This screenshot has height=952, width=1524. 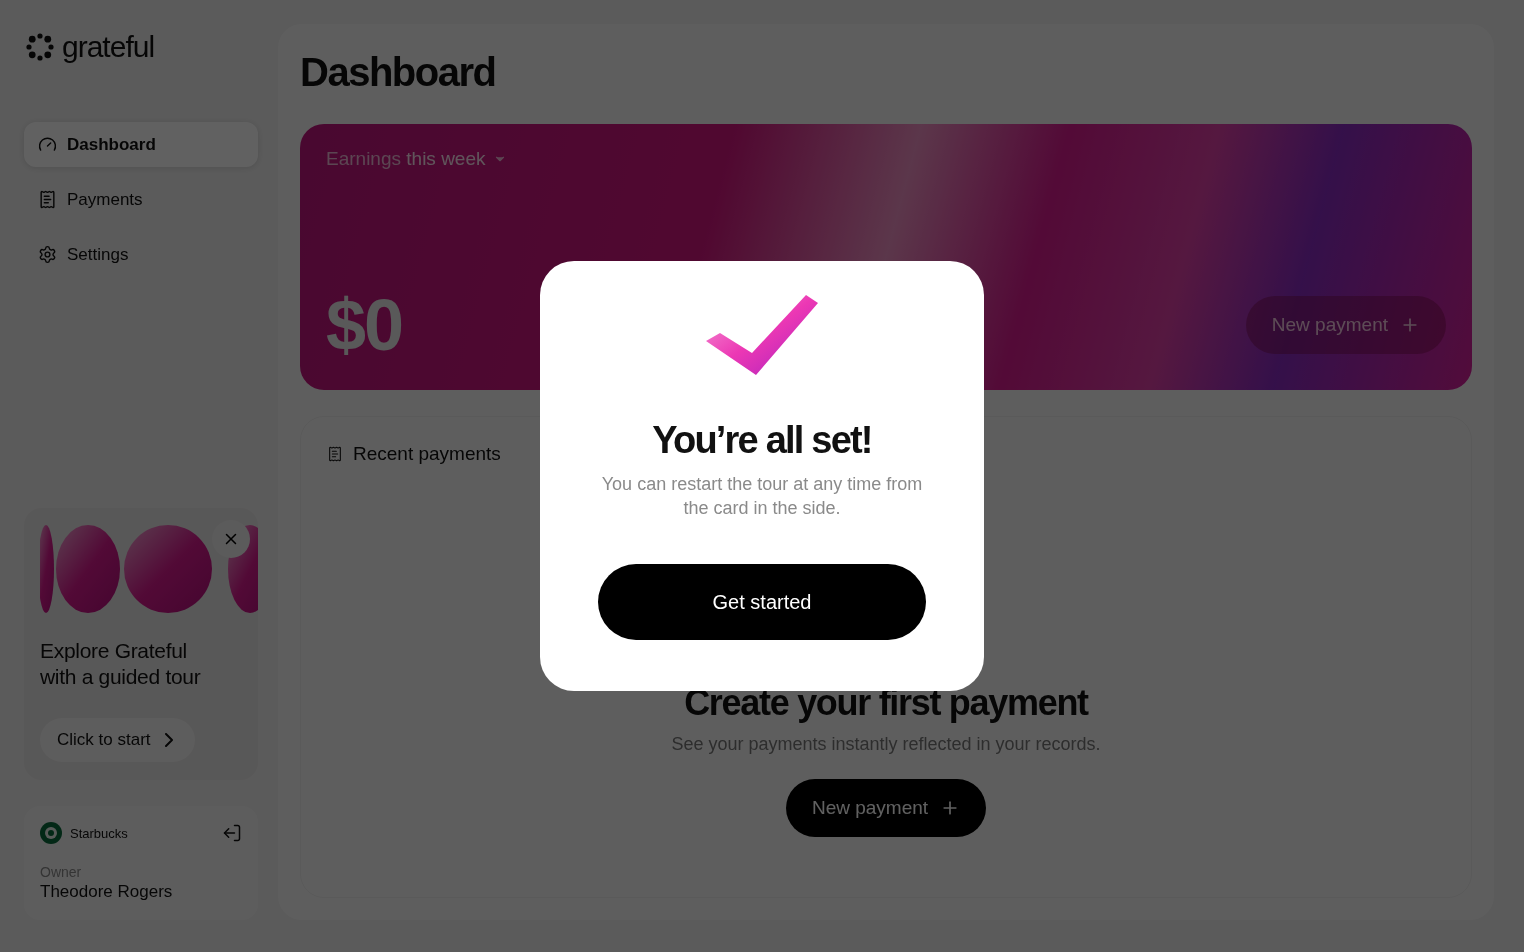 What do you see at coordinates (762, 496) in the screenshot?
I see `modal-text: You can restart the tour at any time from the card in the side.` at bounding box center [762, 496].